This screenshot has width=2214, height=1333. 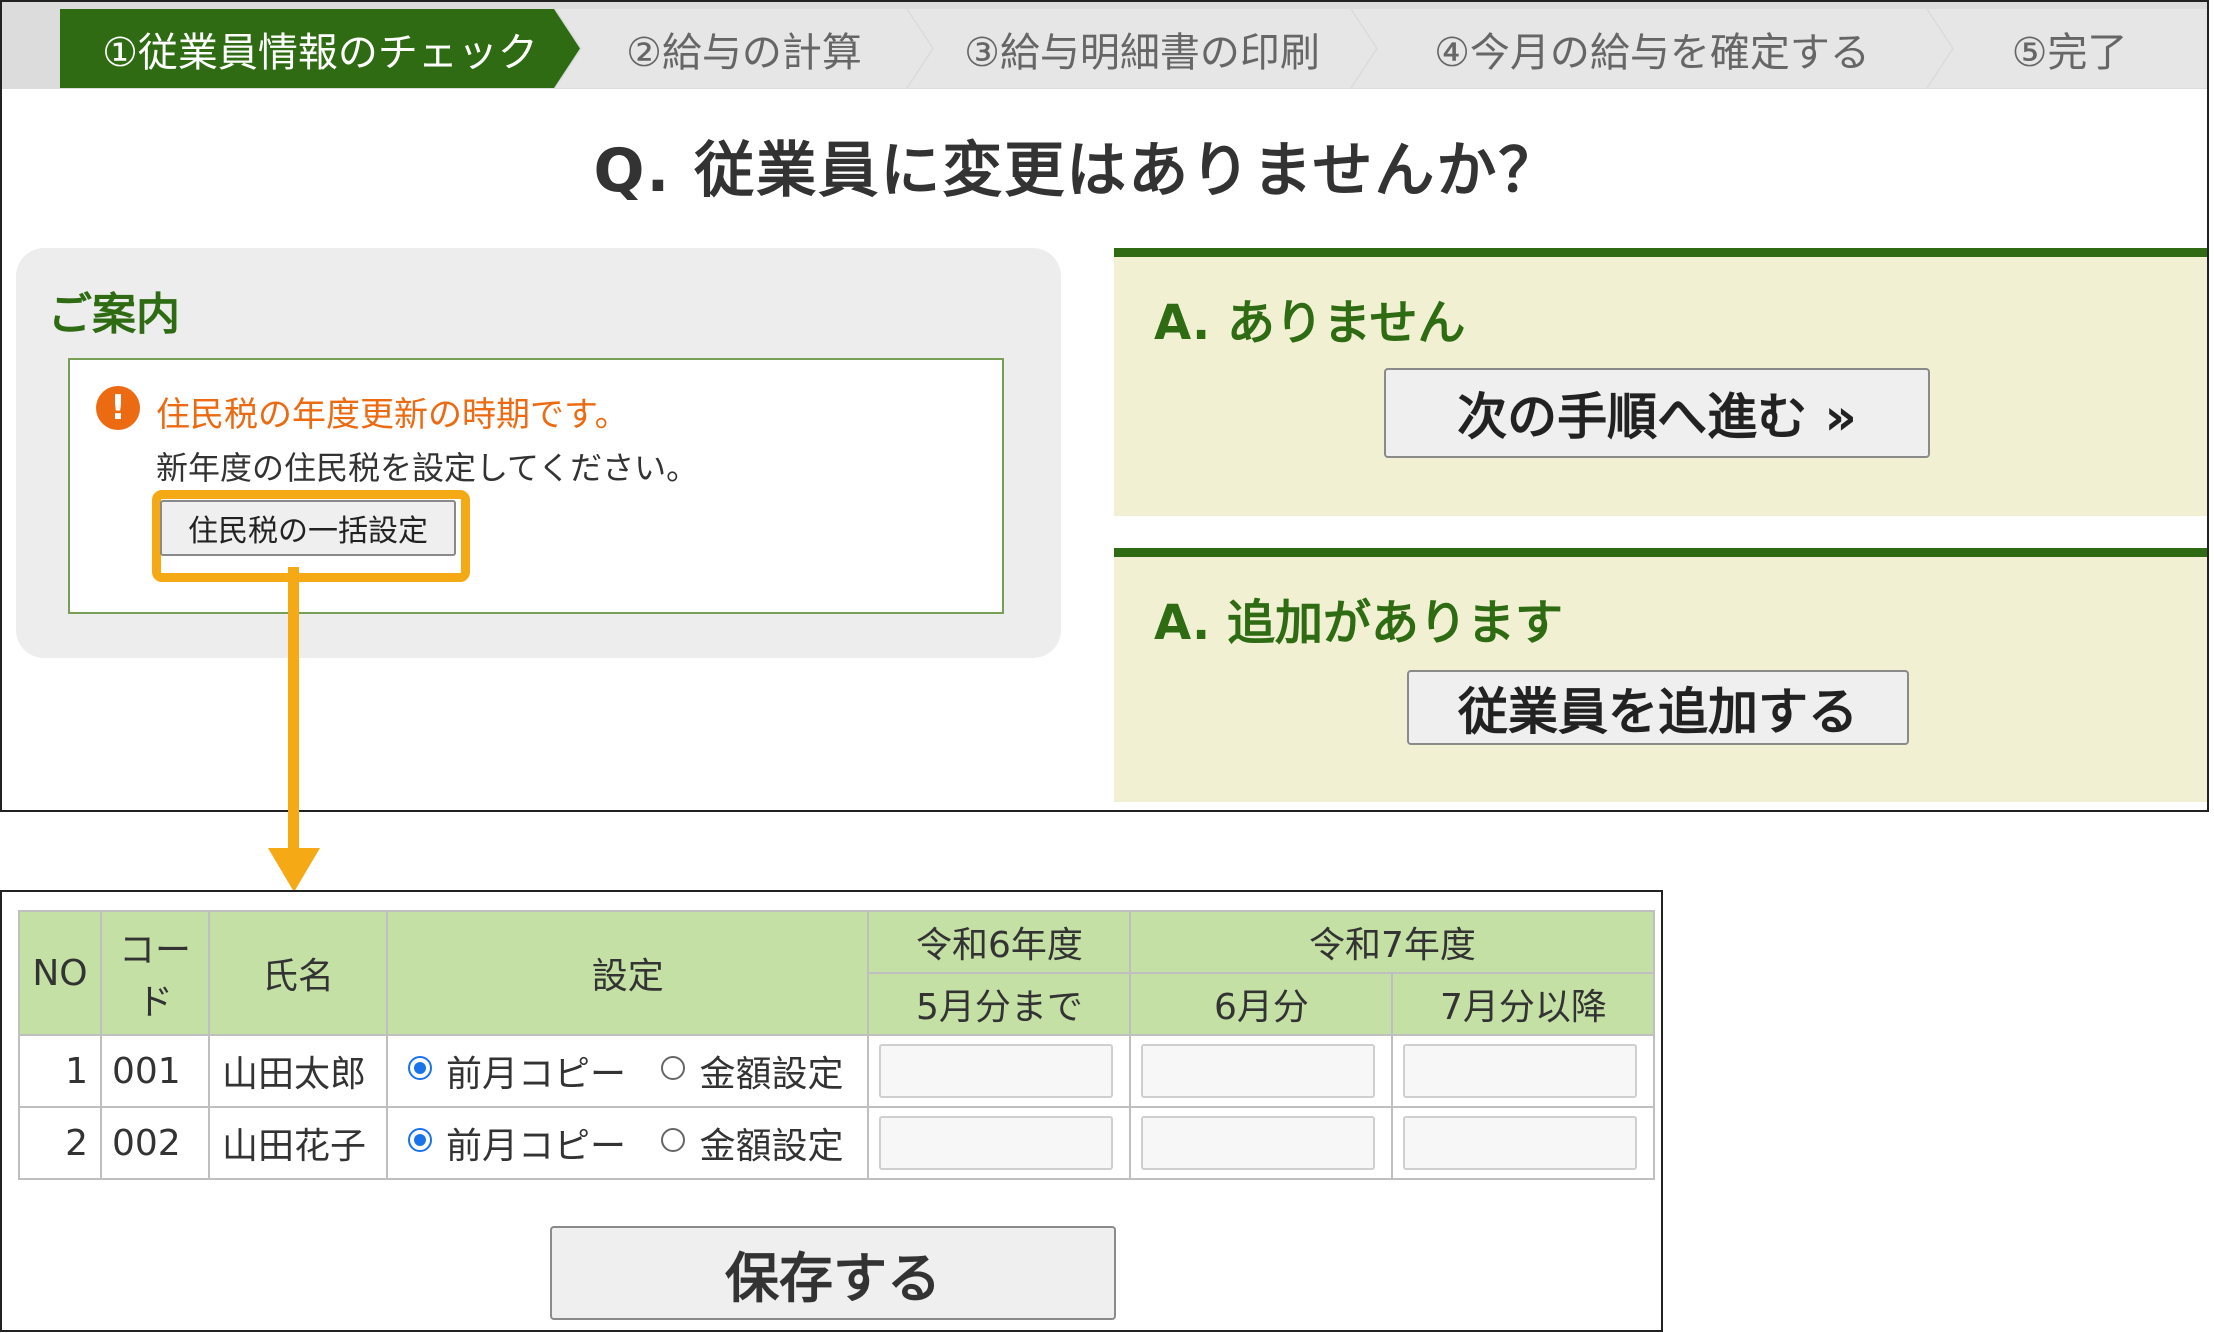 I want to click on answer-no-change: A. ありません 次の手順へ進む », so click(x=1660, y=382).